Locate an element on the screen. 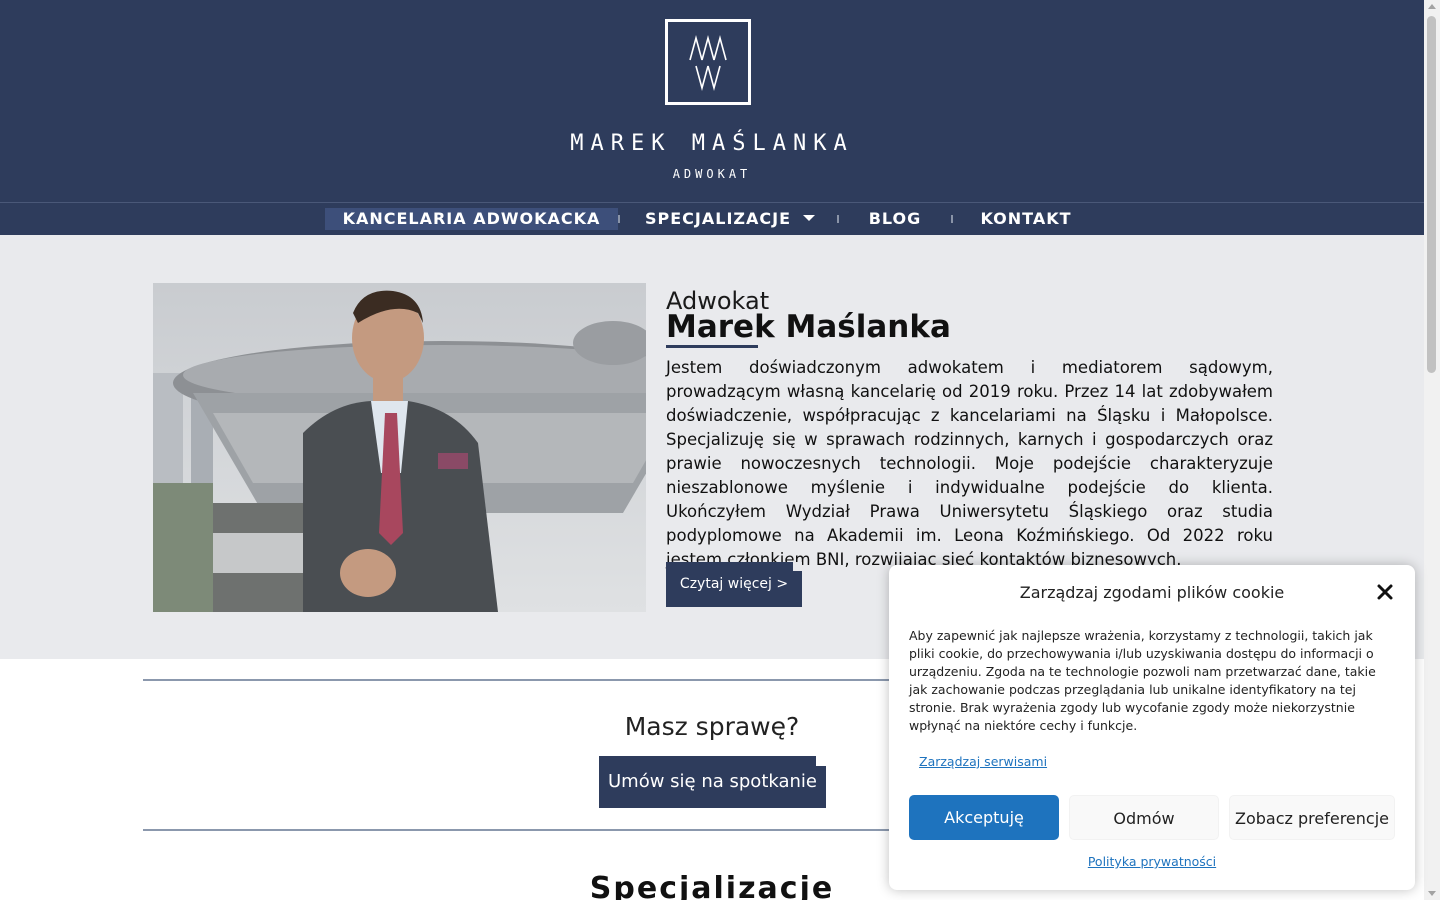  nav-item-blog: BLOG is located at coordinates (895, 219).